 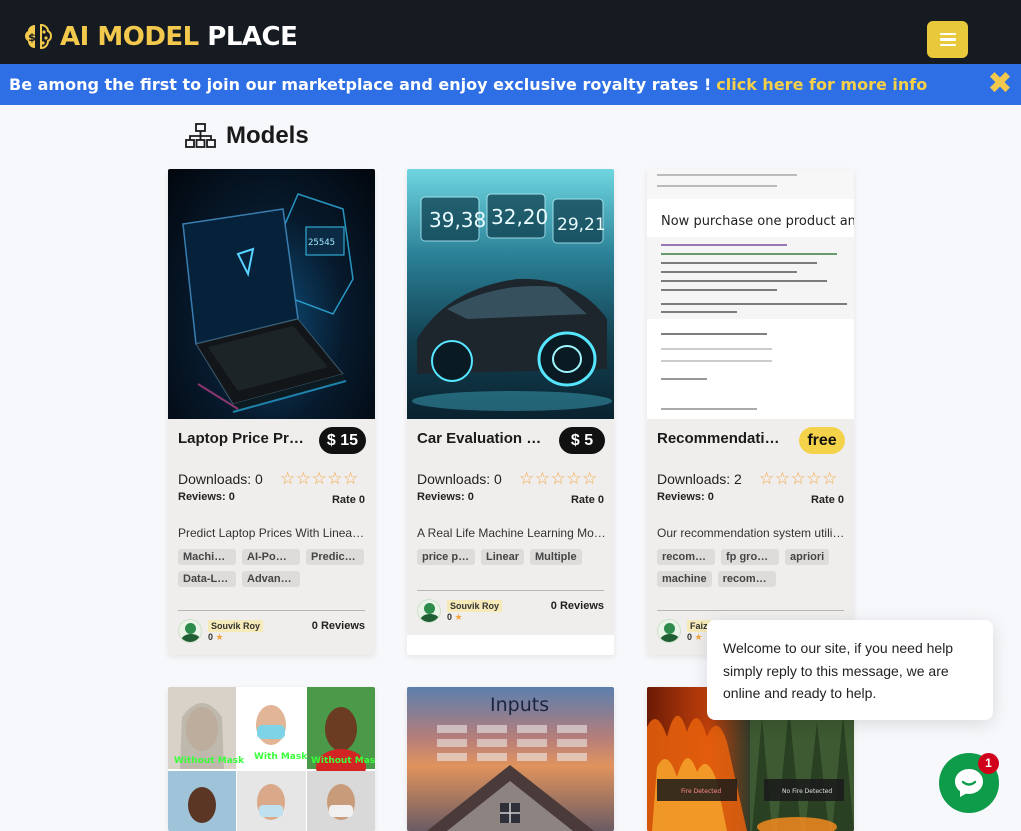 I want to click on tag: Multiple, so click(x=556, y=557).